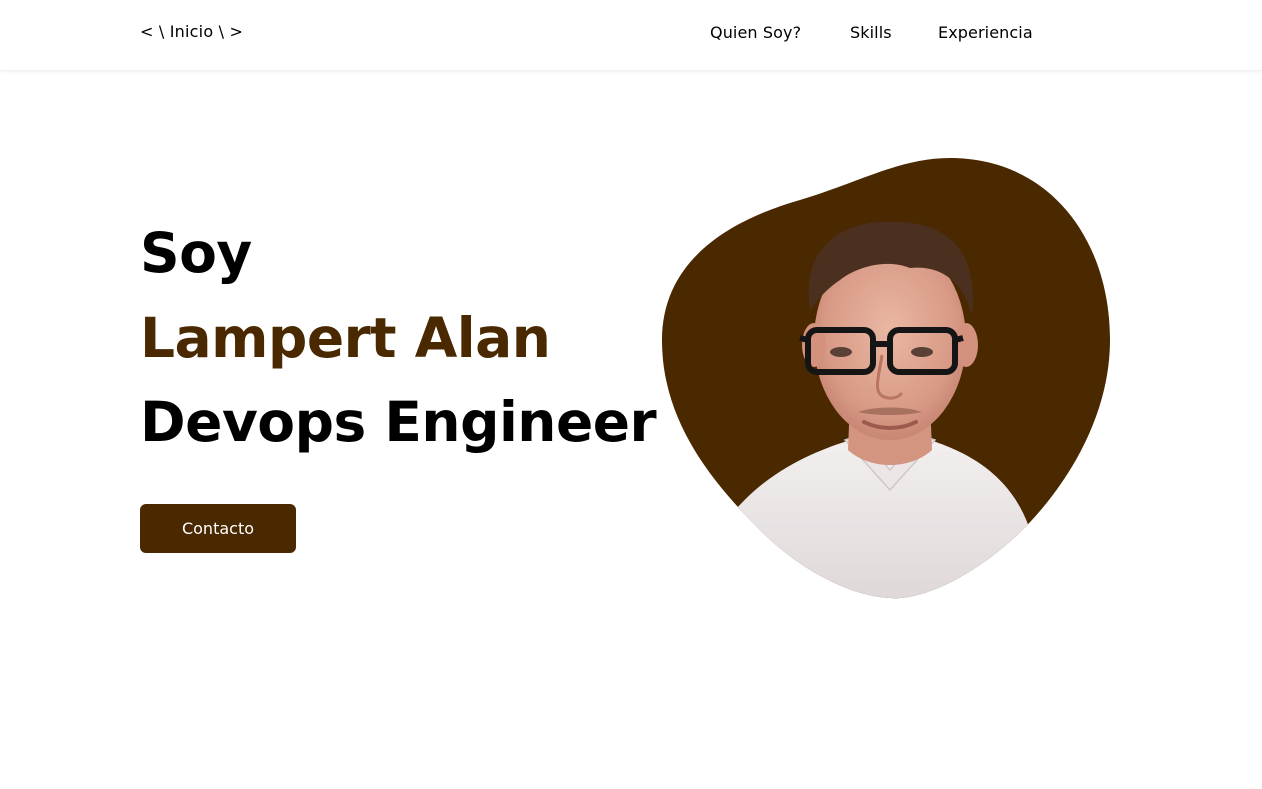 This screenshot has width=1262, height=789. What do you see at coordinates (345, 338) in the screenshot?
I see `hero-name: Lampert Alan` at bounding box center [345, 338].